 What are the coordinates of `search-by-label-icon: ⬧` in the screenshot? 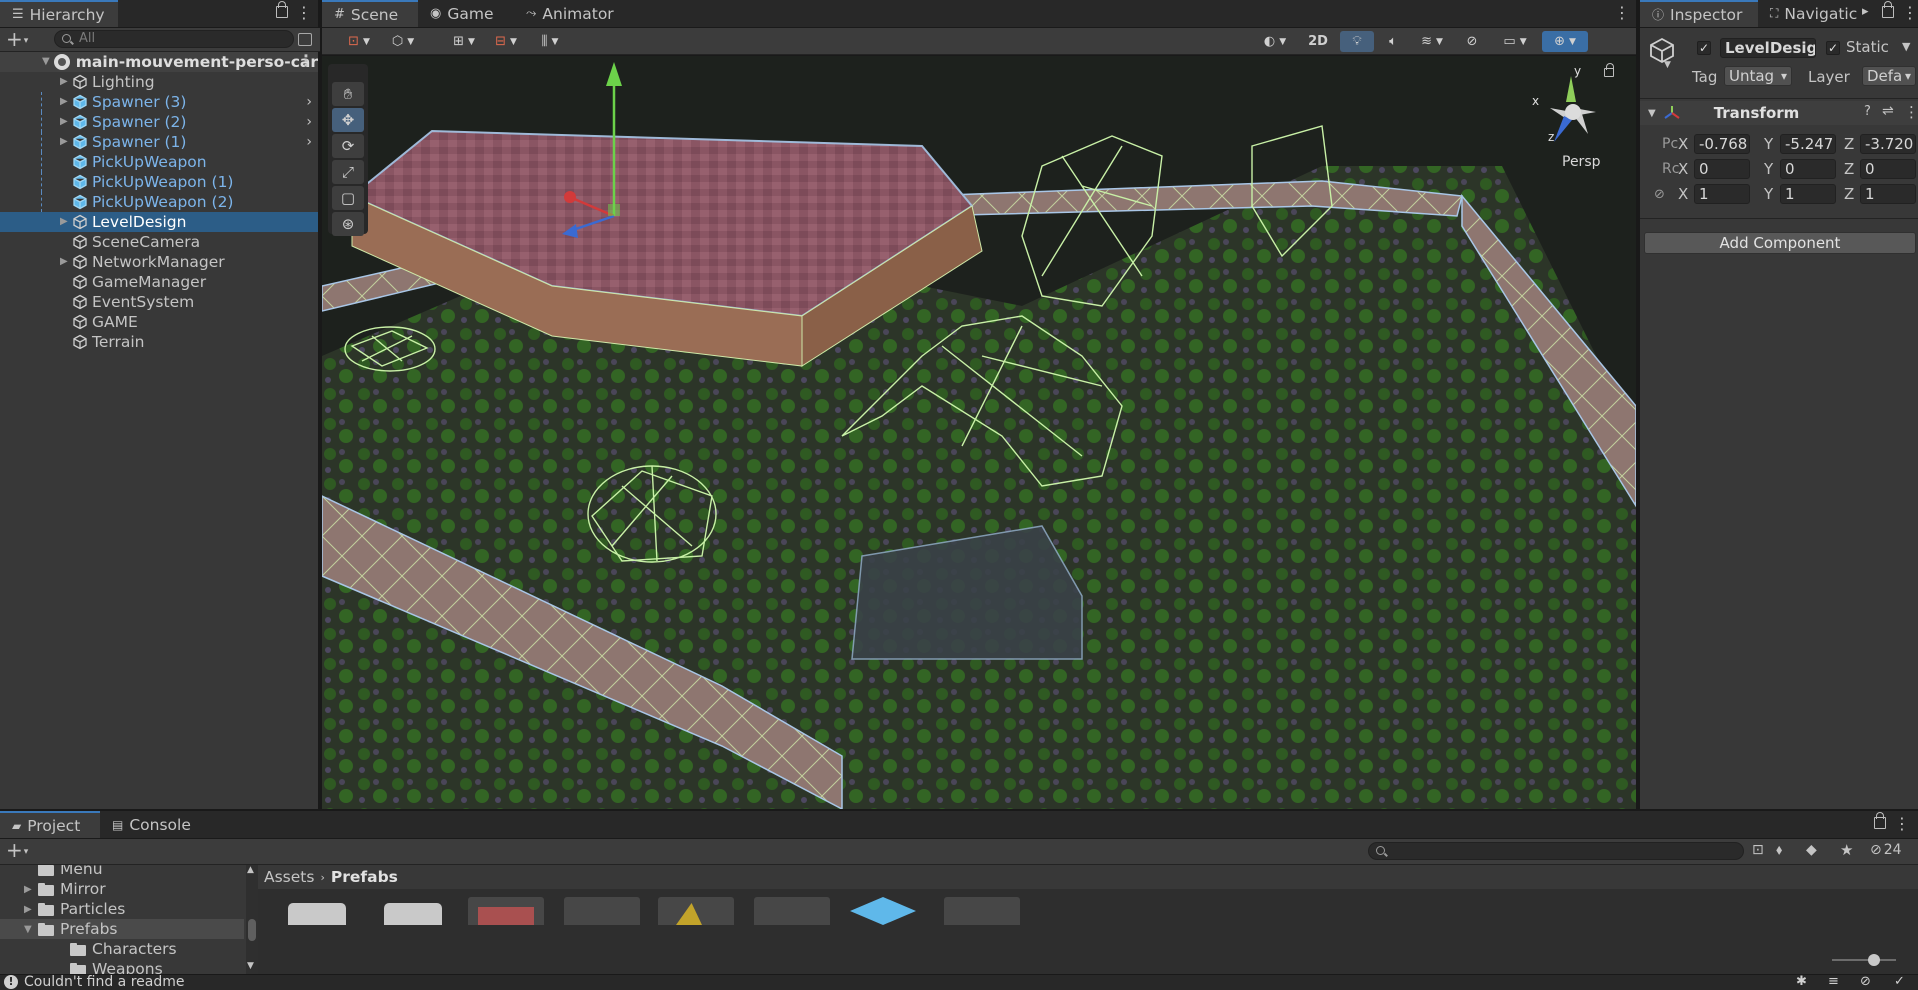 It's located at (1779, 850).